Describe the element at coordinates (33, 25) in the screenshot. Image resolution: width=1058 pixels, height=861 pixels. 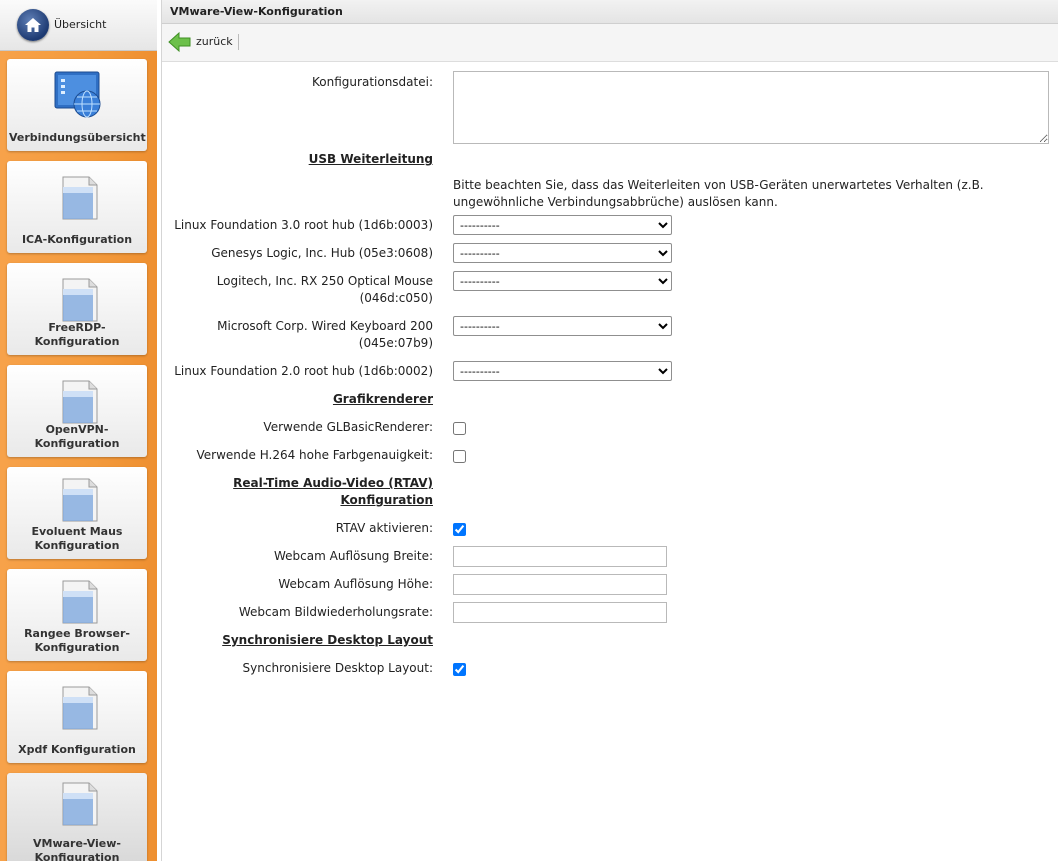
I see `home-icon` at that location.